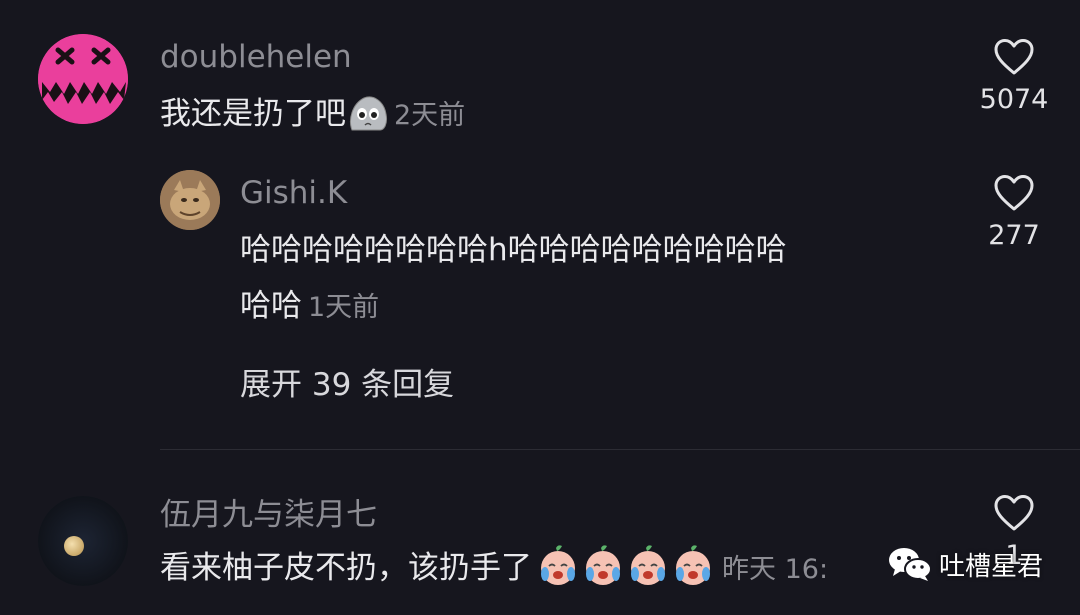 Image resolution: width=1080 pixels, height=615 pixels. I want to click on like-button: 5074, so click(1014, 75).